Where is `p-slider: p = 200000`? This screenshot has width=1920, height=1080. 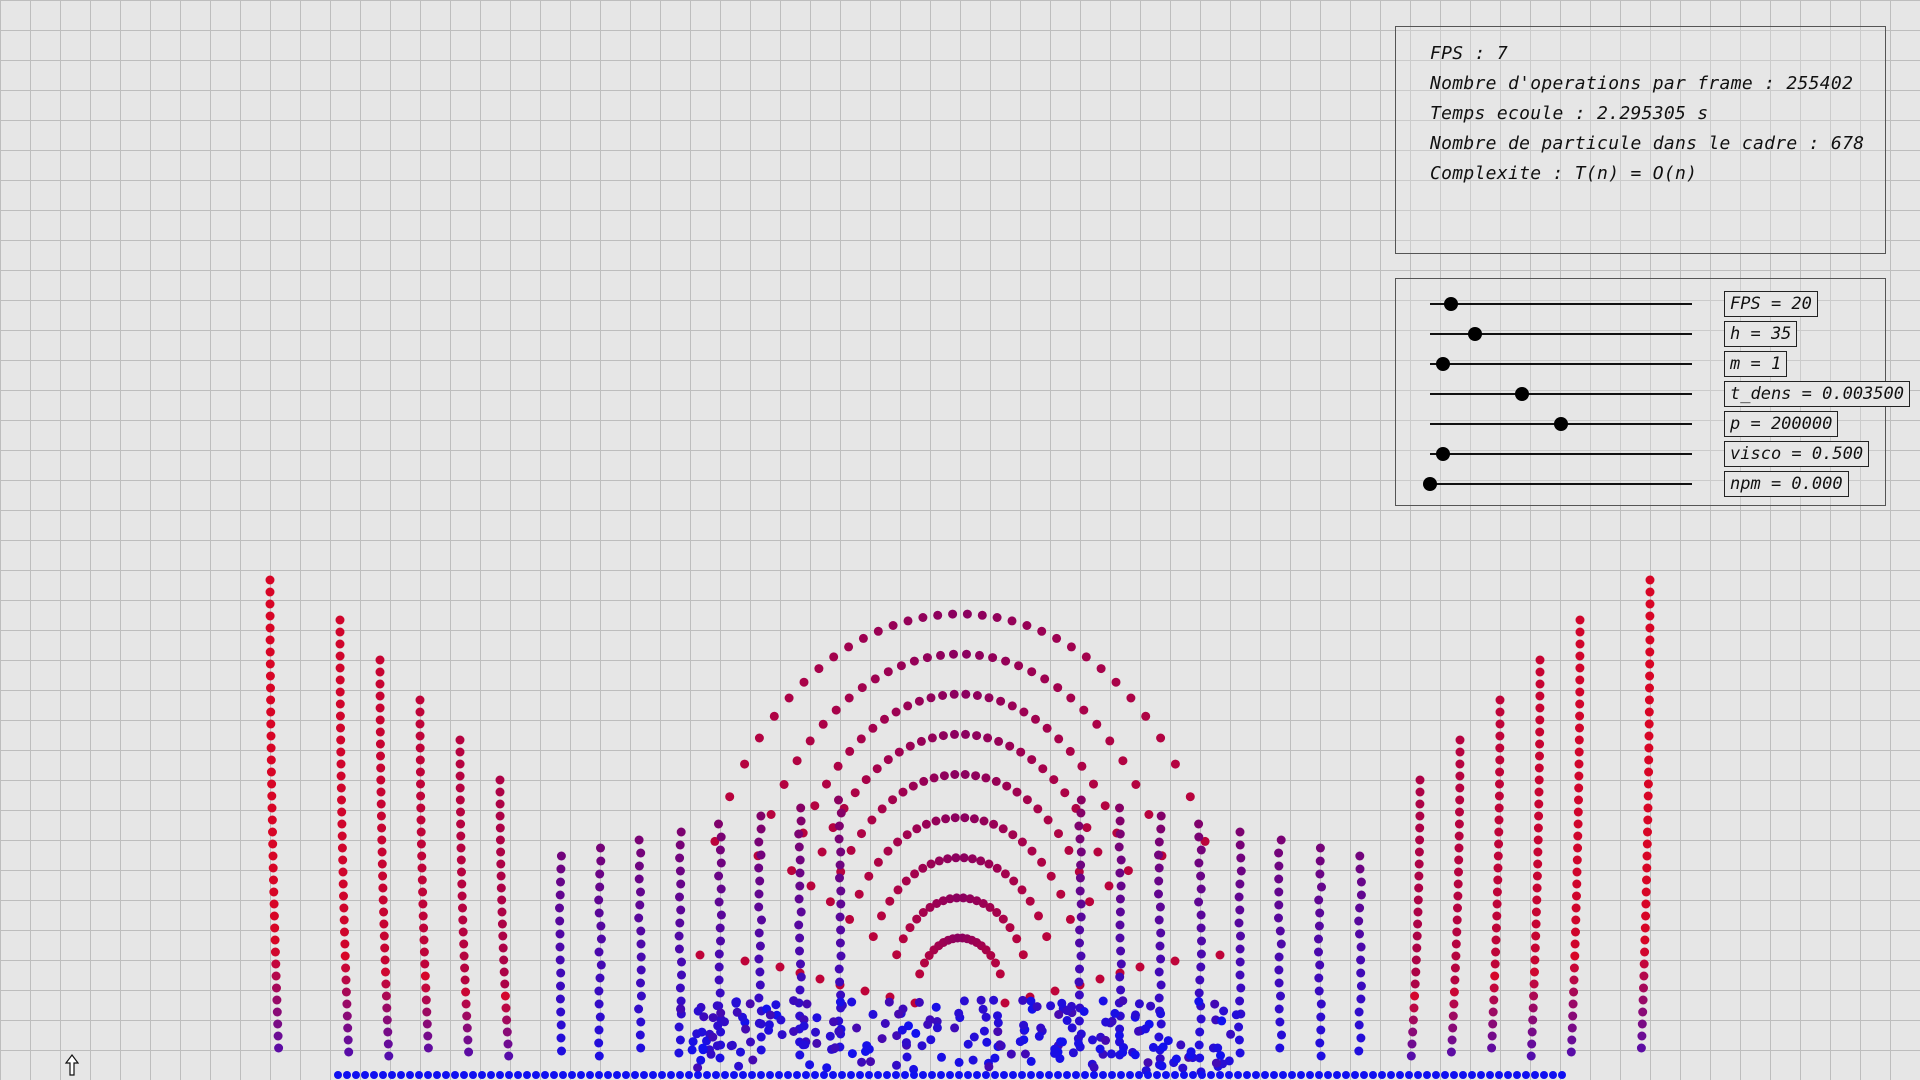 p-slider: p = 200000 is located at coordinates (1658, 424).